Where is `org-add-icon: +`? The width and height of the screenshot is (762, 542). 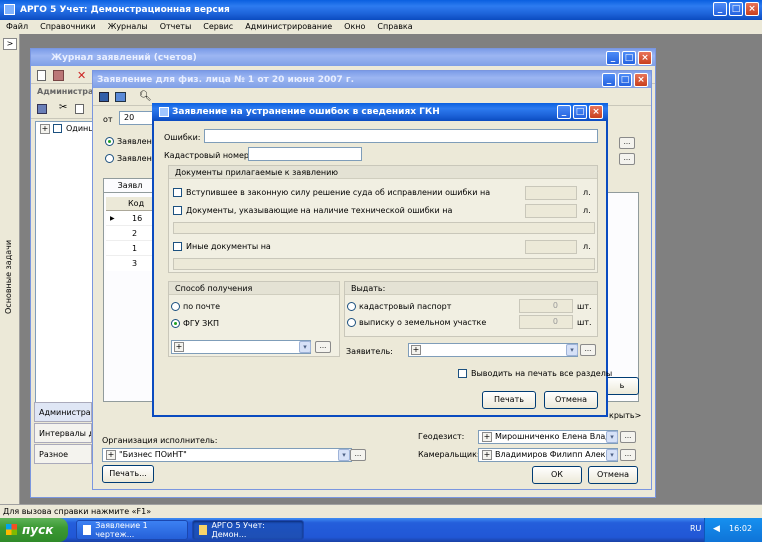
org-add-icon: + is located at coordinates (111, 455).